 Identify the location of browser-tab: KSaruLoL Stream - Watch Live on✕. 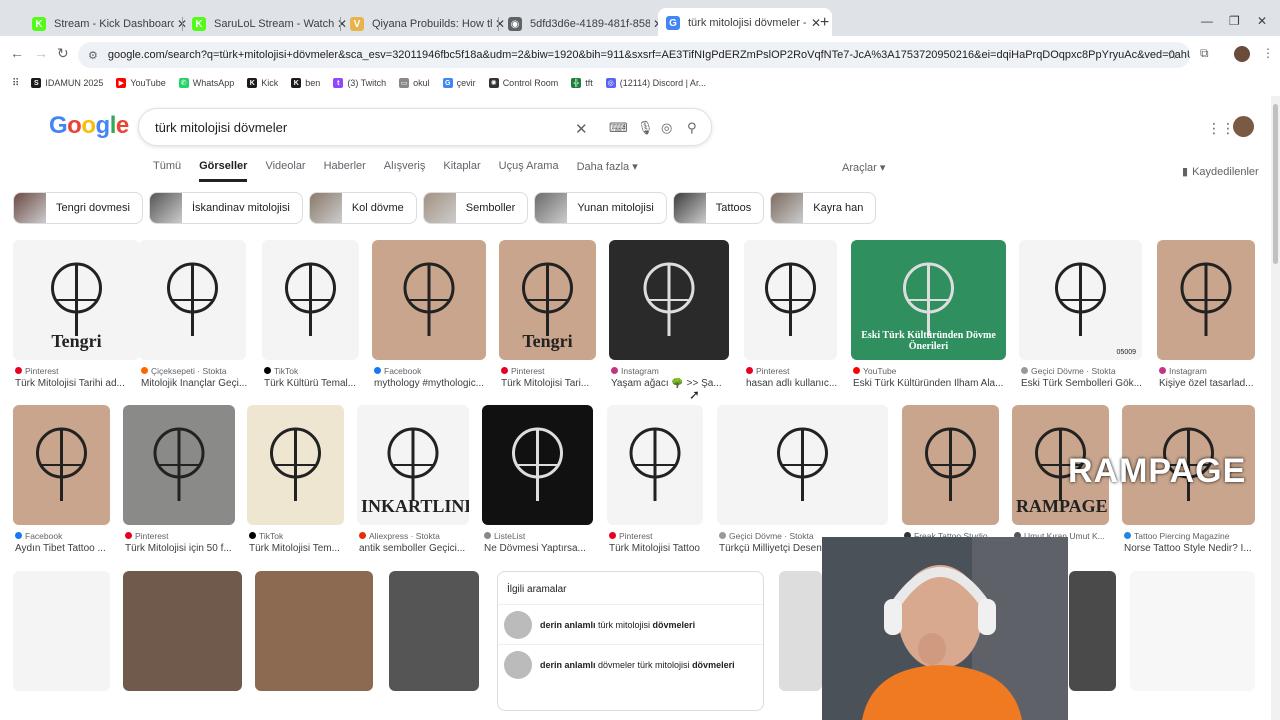
(271, 24).